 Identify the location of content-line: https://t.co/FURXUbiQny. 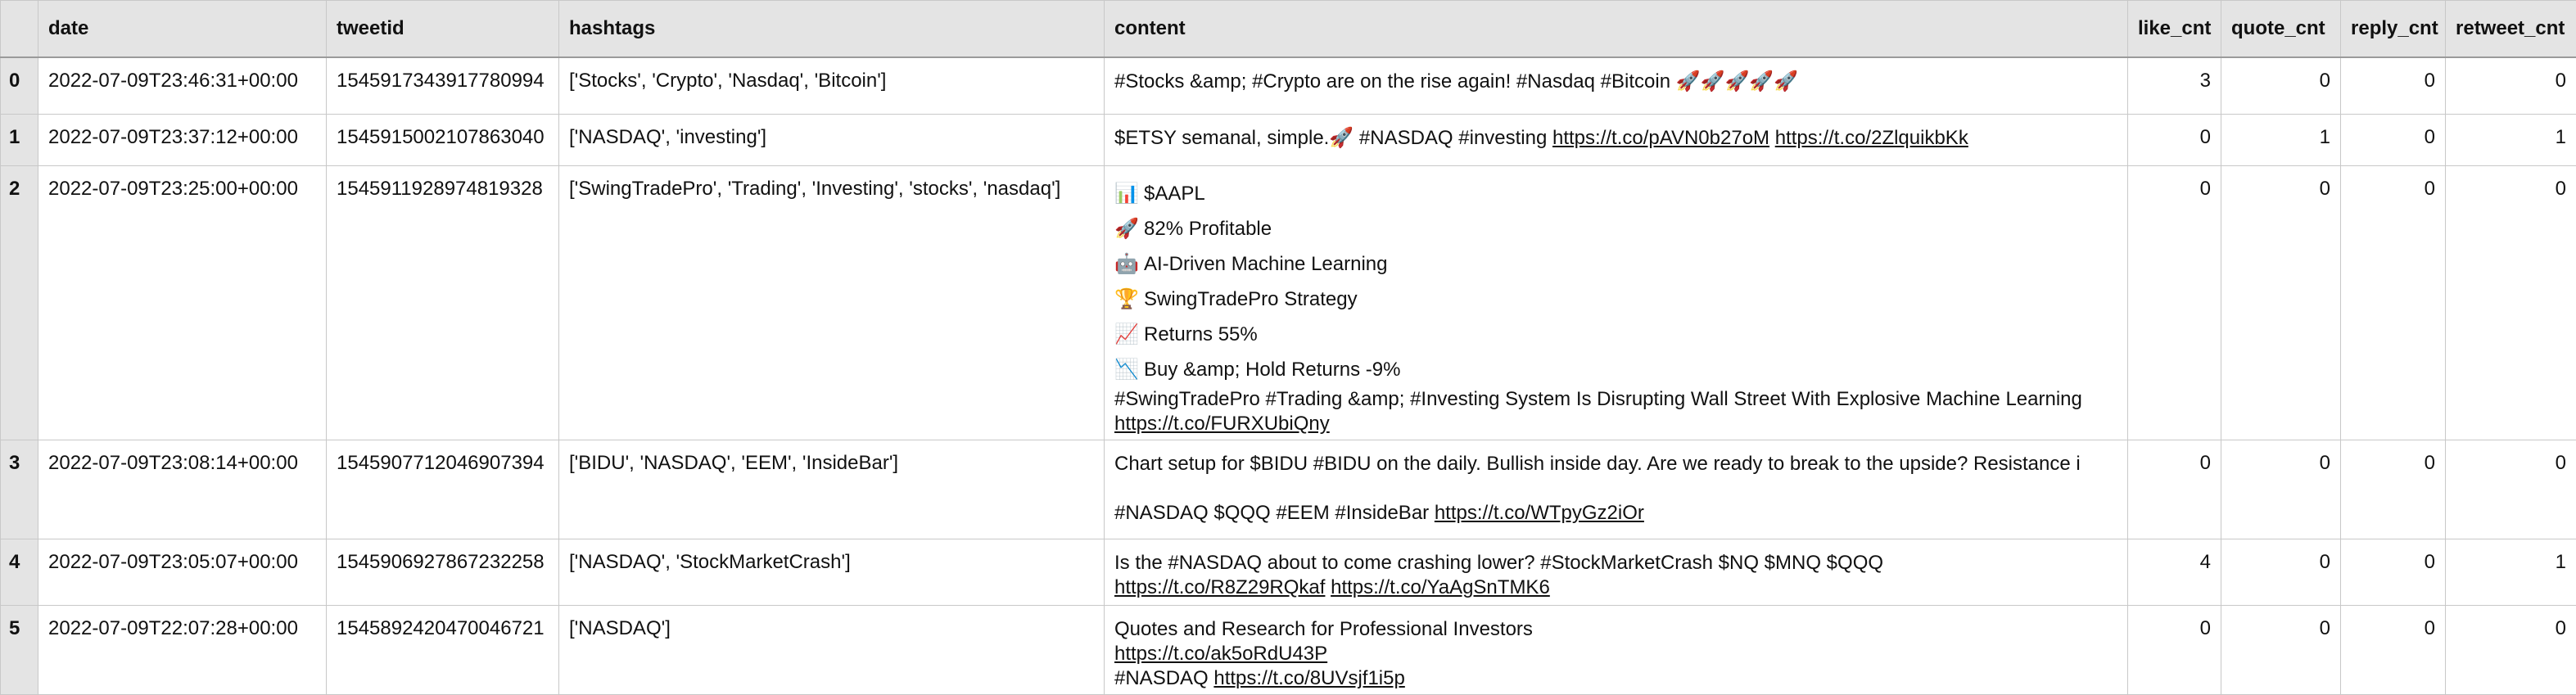
(1615, 424).